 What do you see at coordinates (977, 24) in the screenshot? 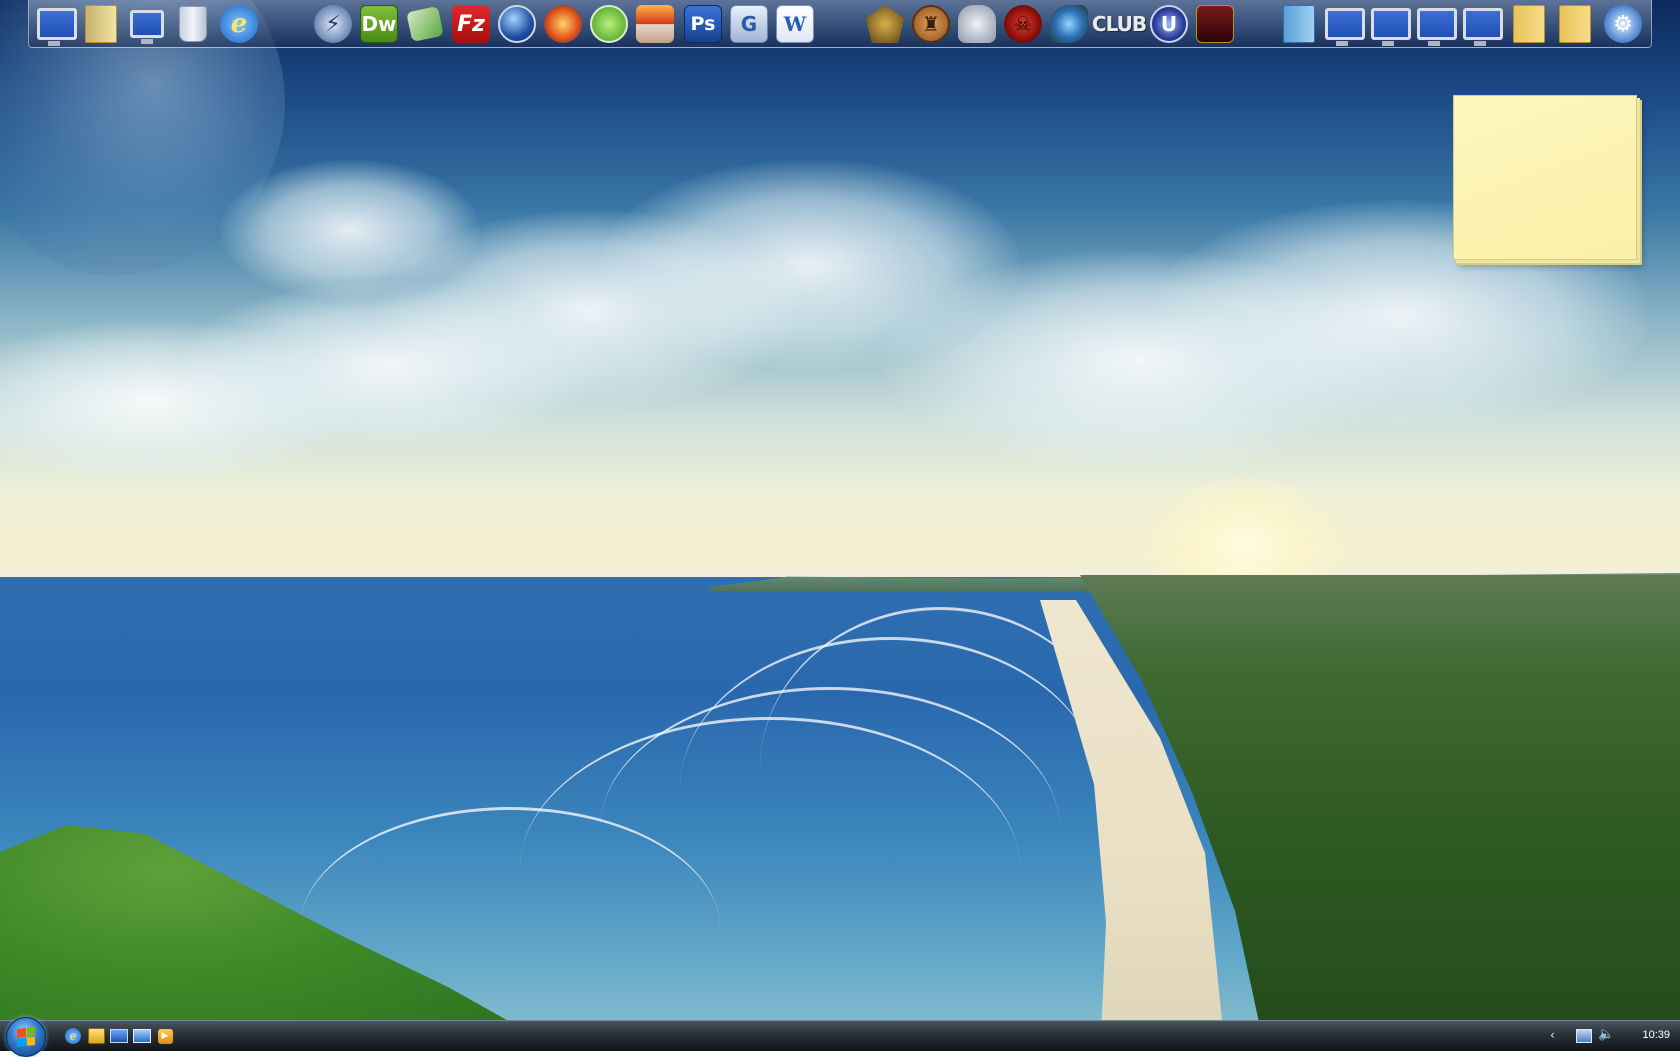
I see `robot-game-icon` at bounding box center [977, 24].